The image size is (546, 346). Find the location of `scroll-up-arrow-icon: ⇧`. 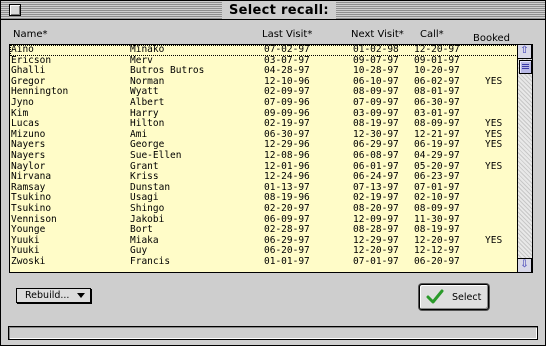

scroll-up-arrow-icon: ⇧ is located at coordinates (525, 52).